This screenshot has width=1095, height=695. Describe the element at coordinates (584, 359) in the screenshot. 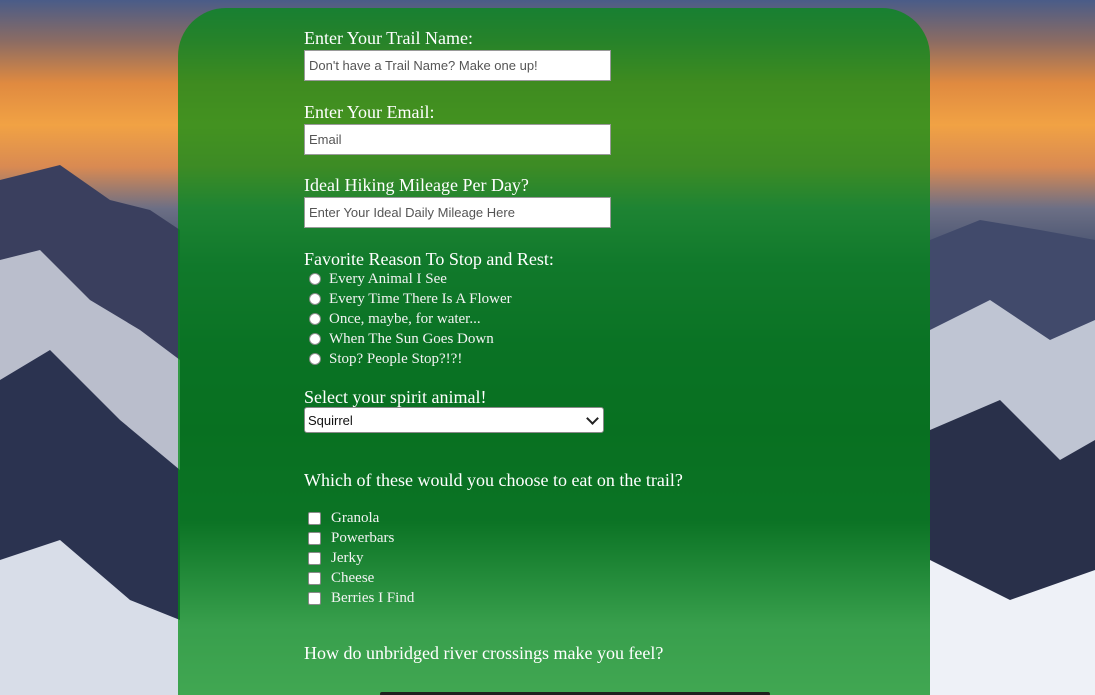

I see `rest-reason-option: Stop? People Stop?!?!` at that location.